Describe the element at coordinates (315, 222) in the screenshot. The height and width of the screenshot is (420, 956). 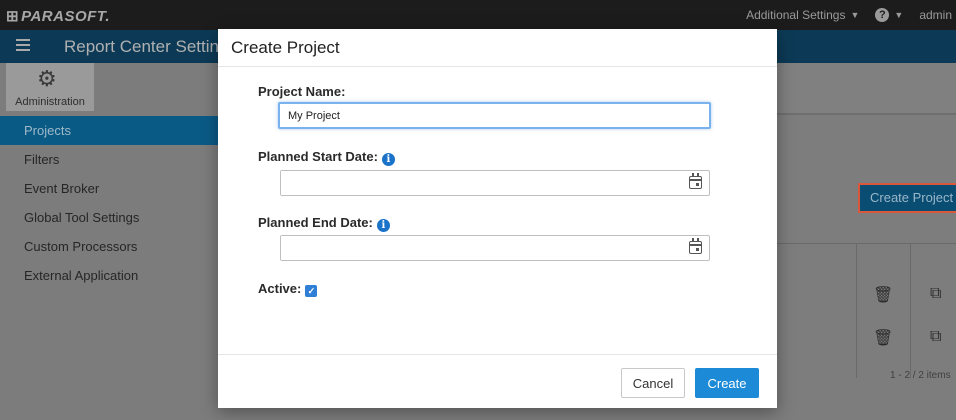
I see `planned-end-date-label-text: Planned End Date:` at that location.